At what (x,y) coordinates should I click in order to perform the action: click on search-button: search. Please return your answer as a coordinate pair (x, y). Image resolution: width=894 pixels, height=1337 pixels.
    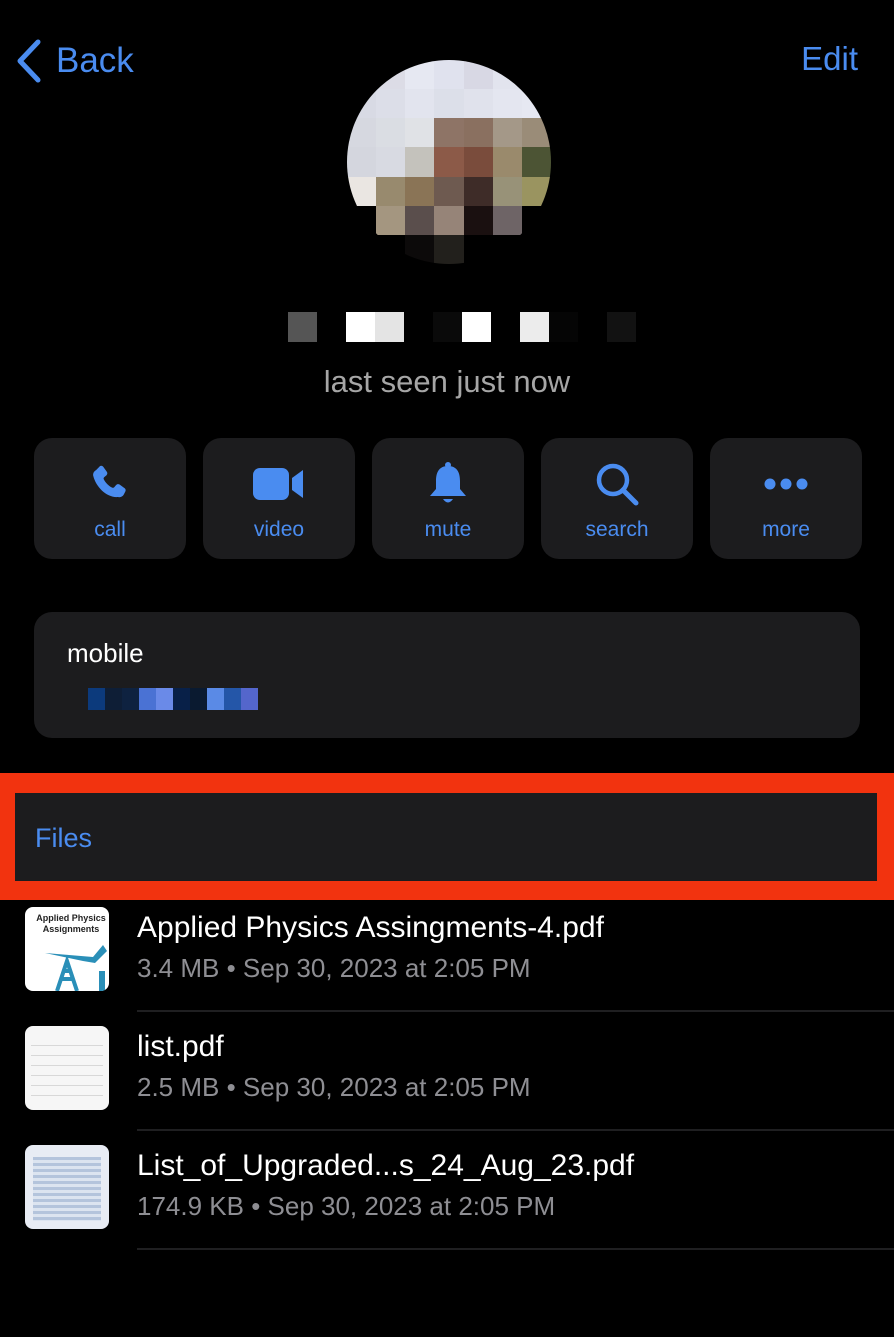
    Looking at the image, I should click on (617, 498).